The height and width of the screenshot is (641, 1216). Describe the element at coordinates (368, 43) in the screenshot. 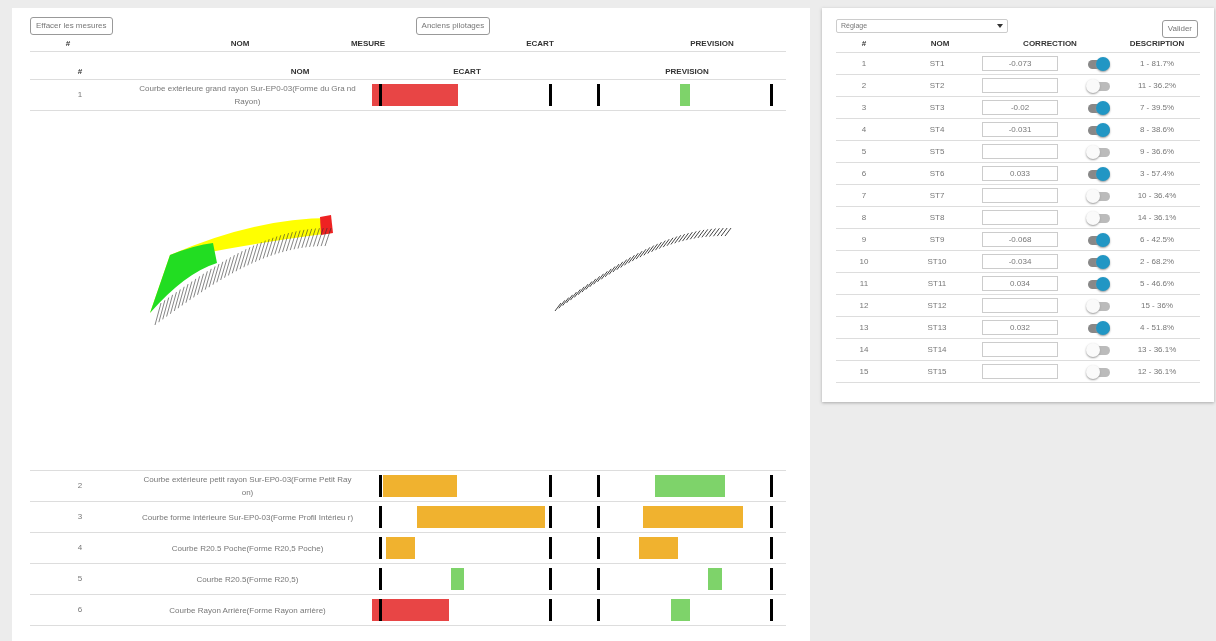

I see `column-header: MESURE` at that location.